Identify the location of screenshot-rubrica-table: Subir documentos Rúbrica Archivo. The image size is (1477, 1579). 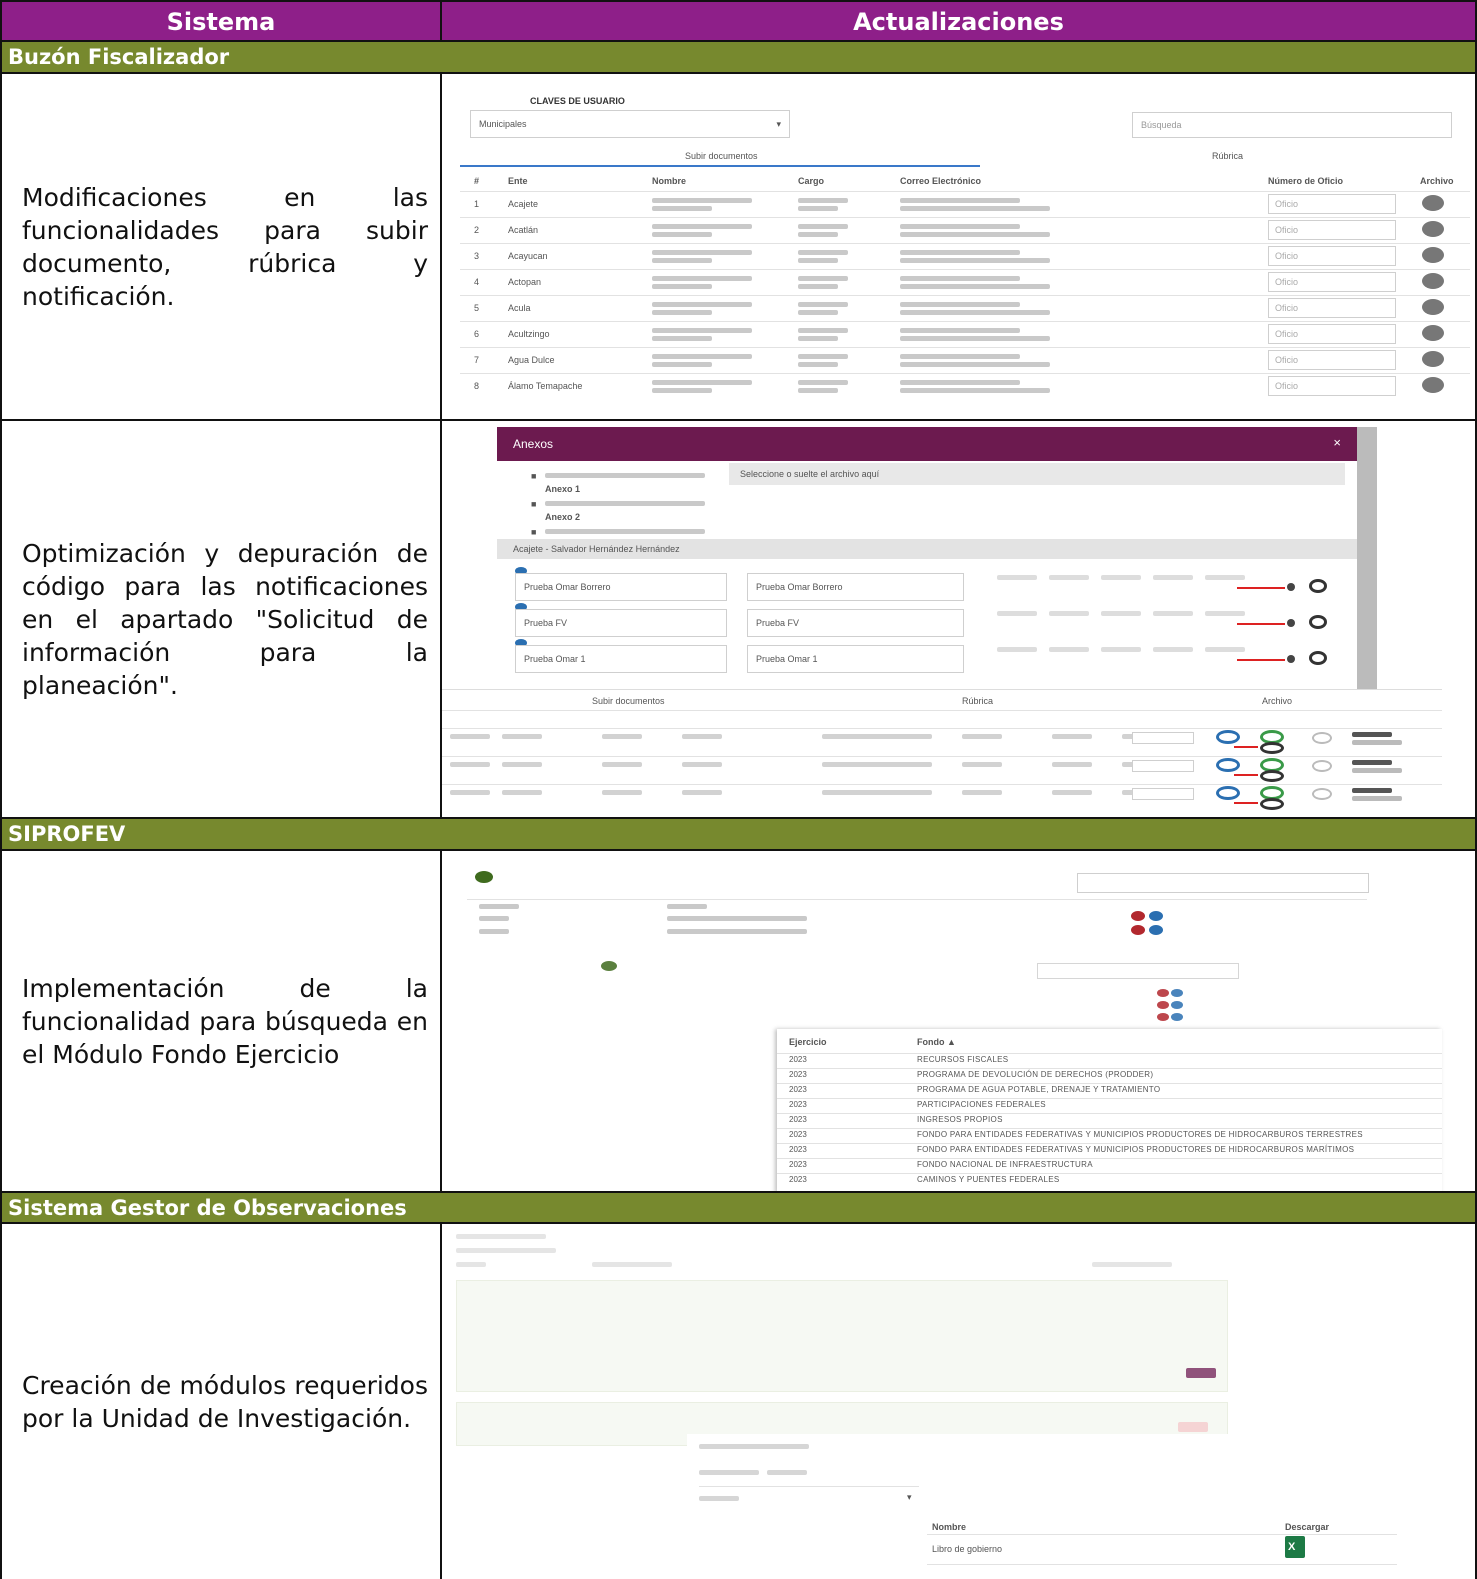
(942, 753).